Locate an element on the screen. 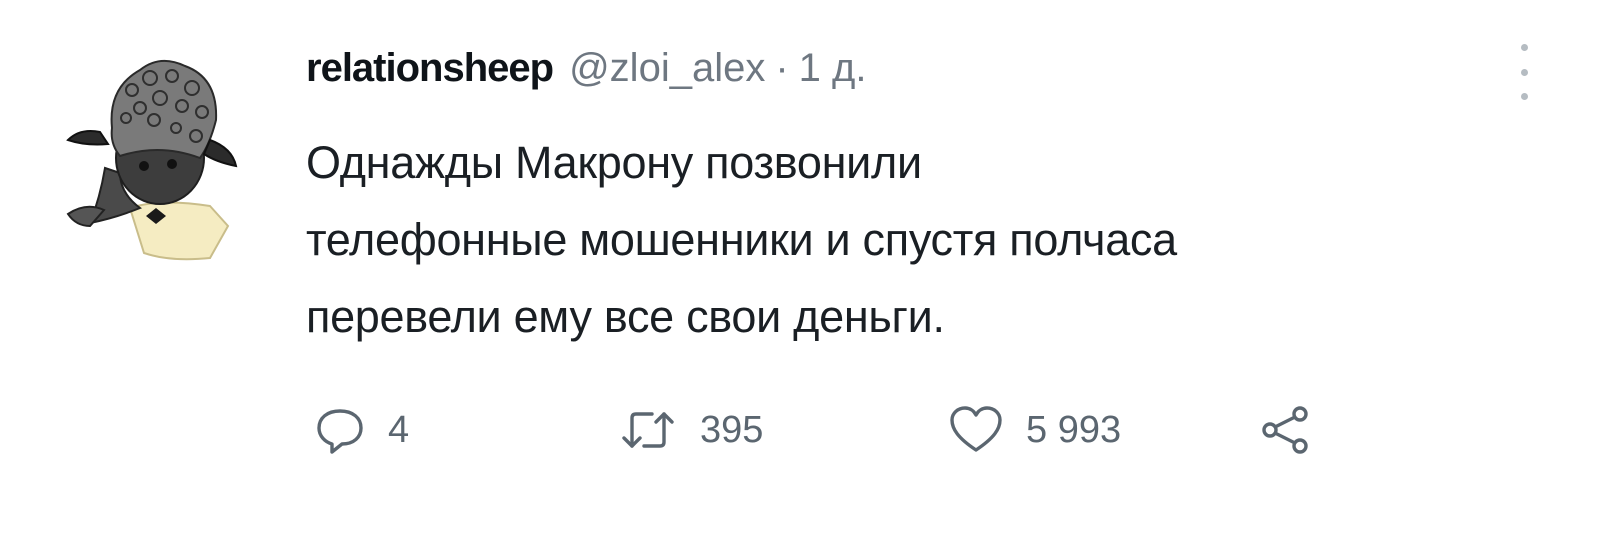  retweet-arrows-icon is located at coordinates (648, 430).